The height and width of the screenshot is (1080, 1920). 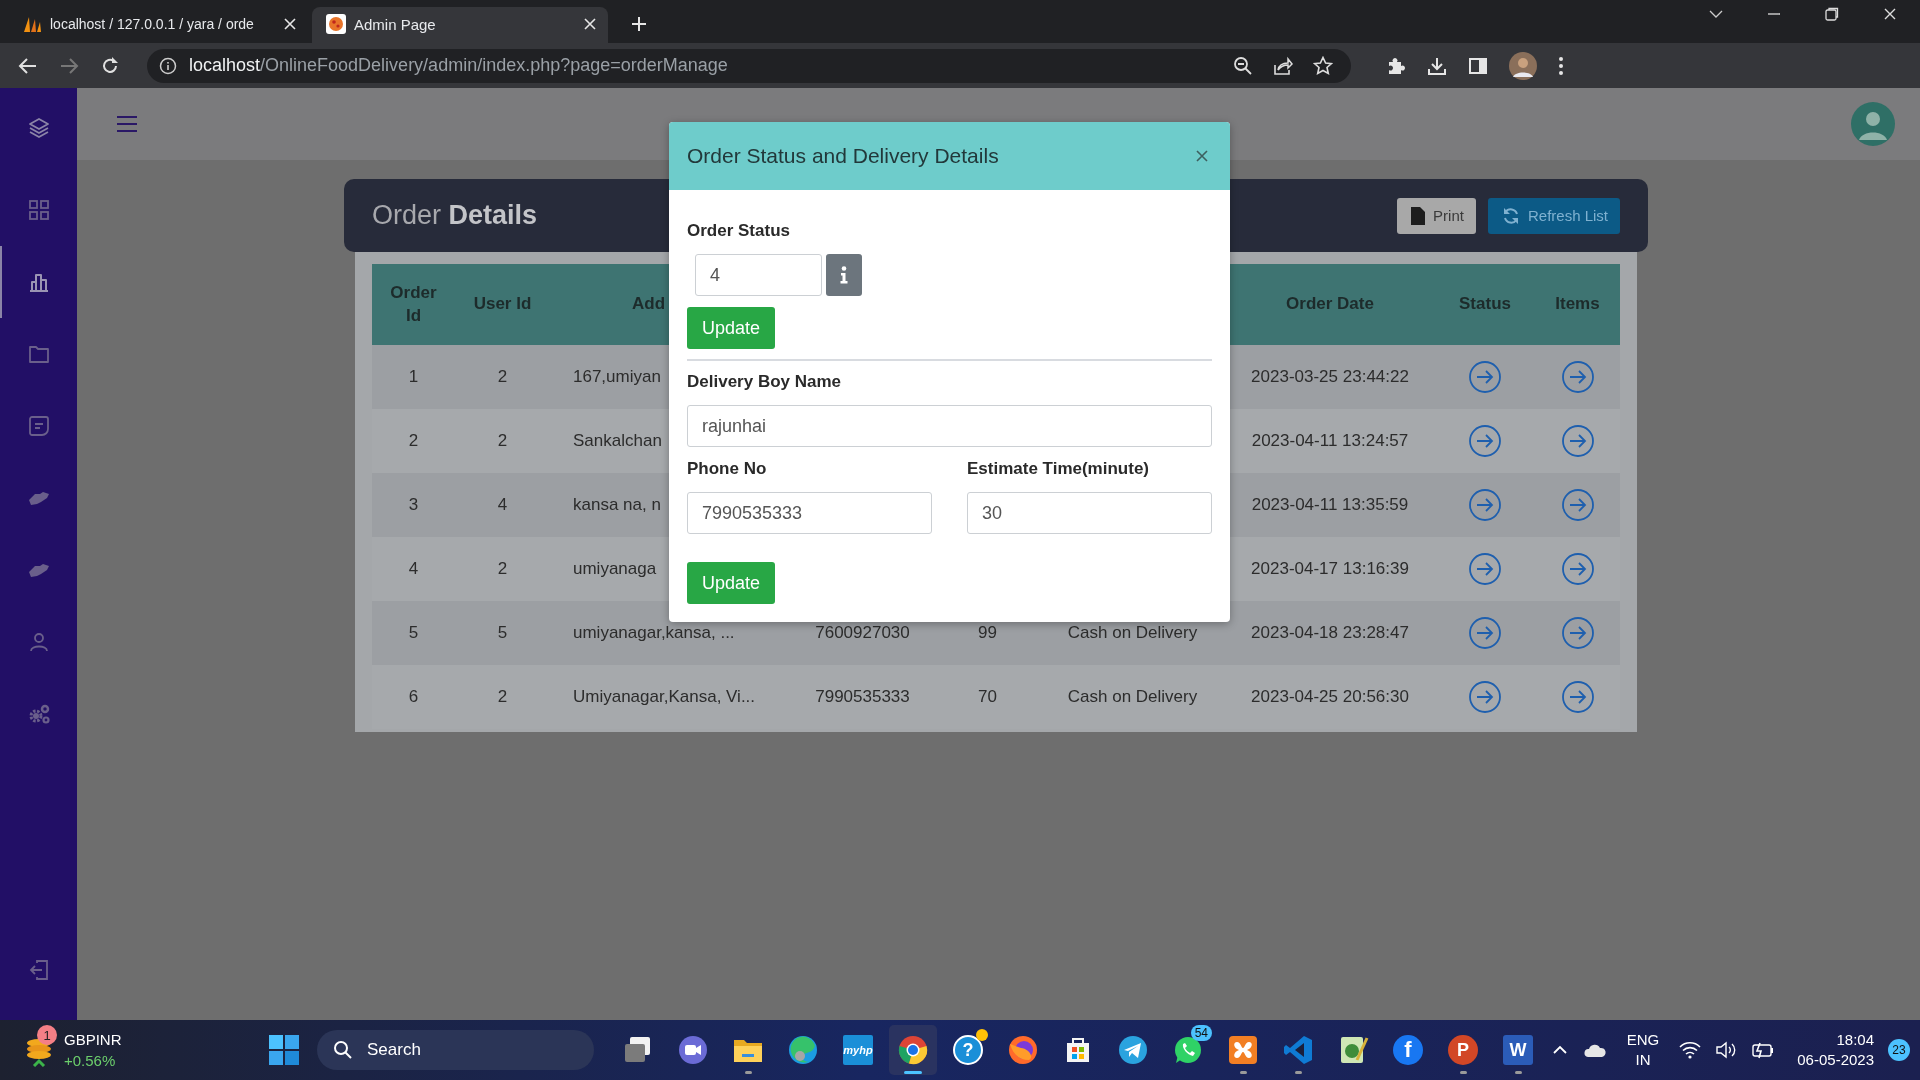 What do you see at coordinates (127, 124) in the screenshot?
I see `menu-icon` at bounding box center [127, 124].